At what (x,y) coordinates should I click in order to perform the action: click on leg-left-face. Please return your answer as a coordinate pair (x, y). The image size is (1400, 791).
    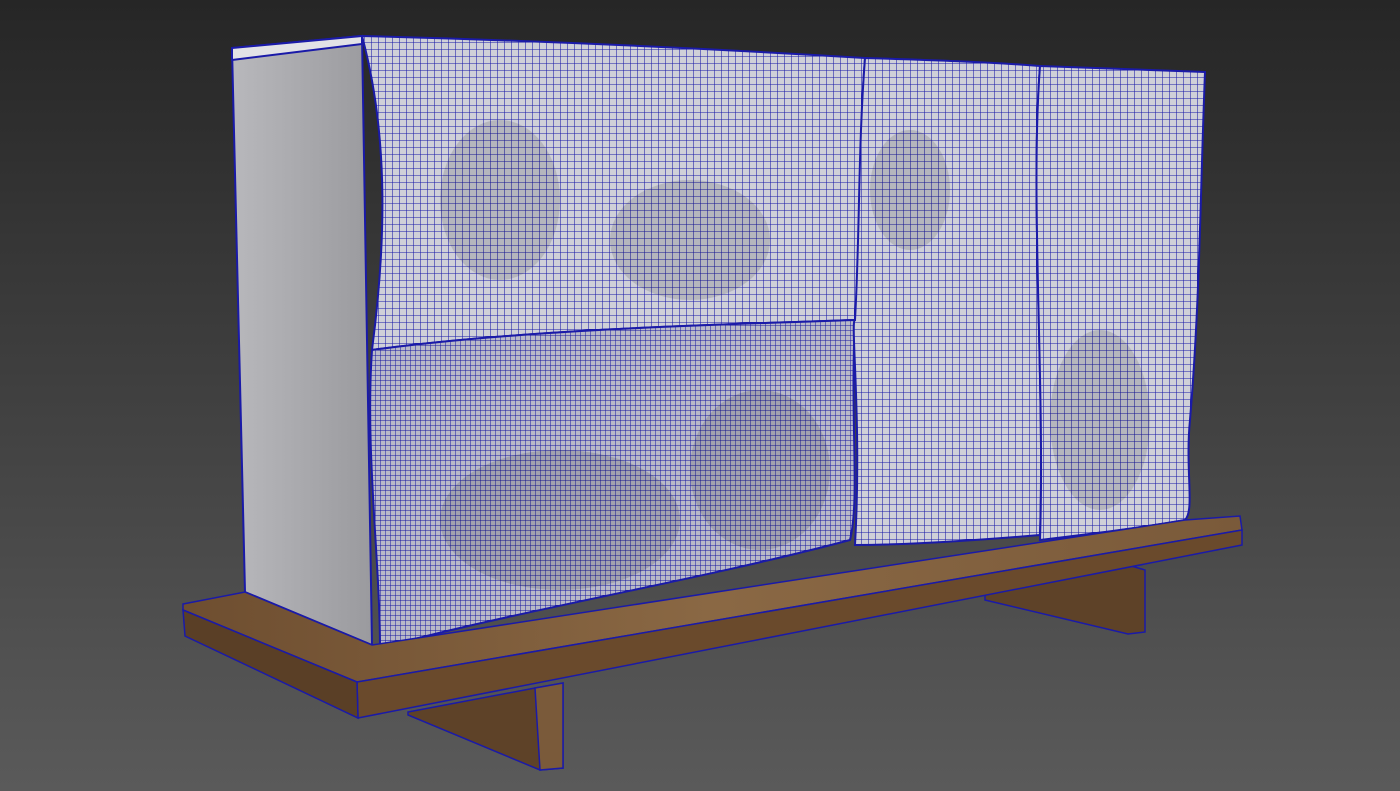
    Looking at the image, I should click on (549, 726).